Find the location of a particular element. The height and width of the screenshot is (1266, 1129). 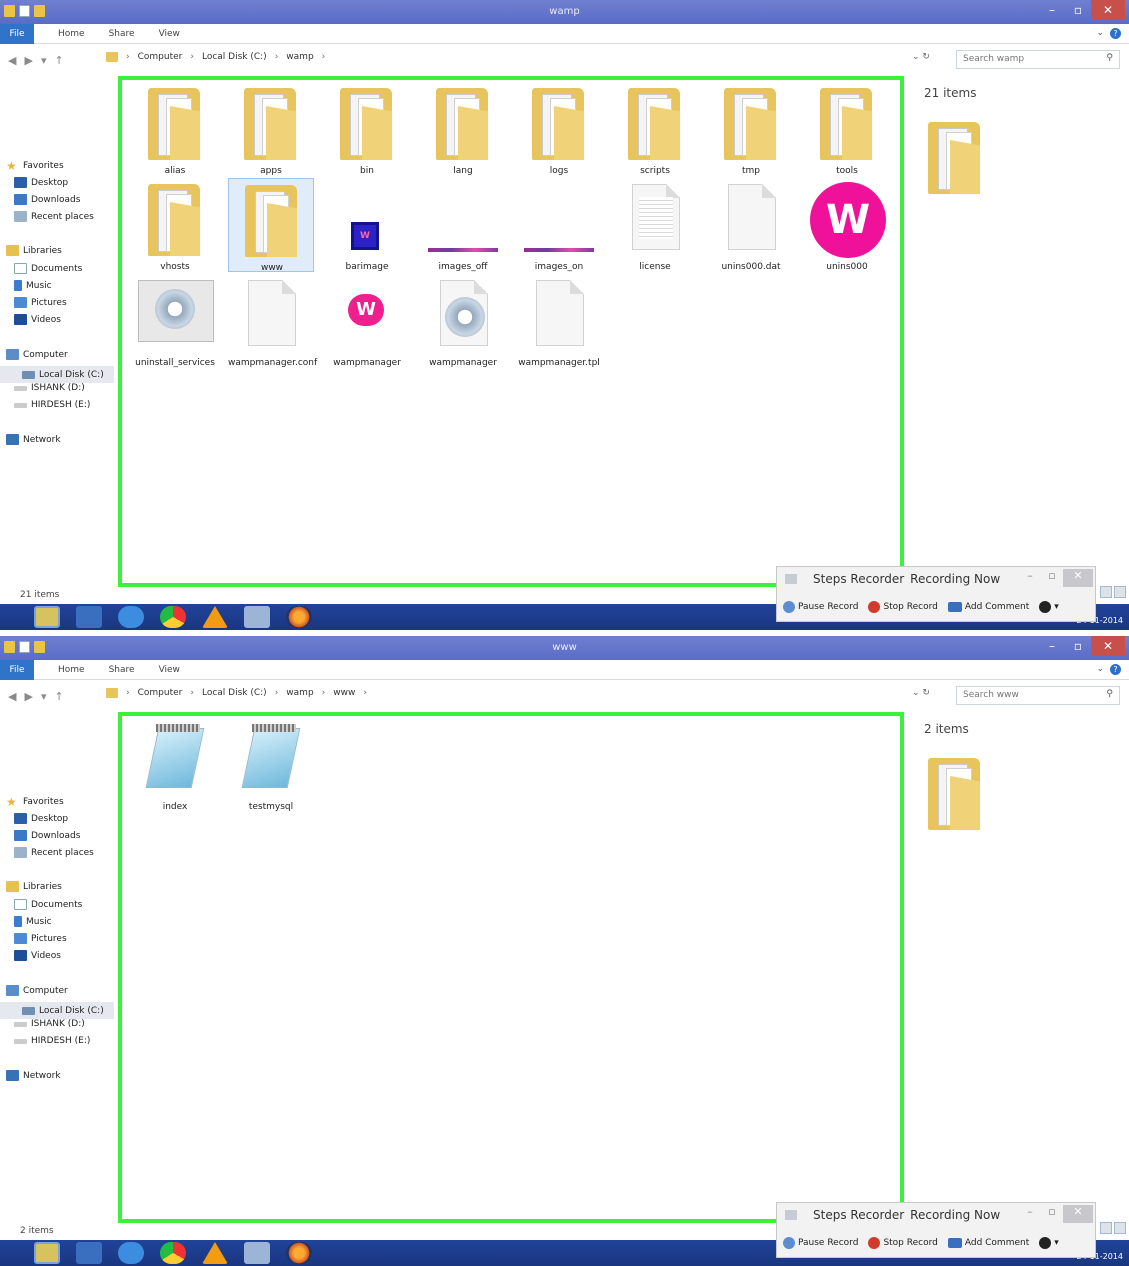

nav-item-desk: Desktop is located at coordinates (41, 182).